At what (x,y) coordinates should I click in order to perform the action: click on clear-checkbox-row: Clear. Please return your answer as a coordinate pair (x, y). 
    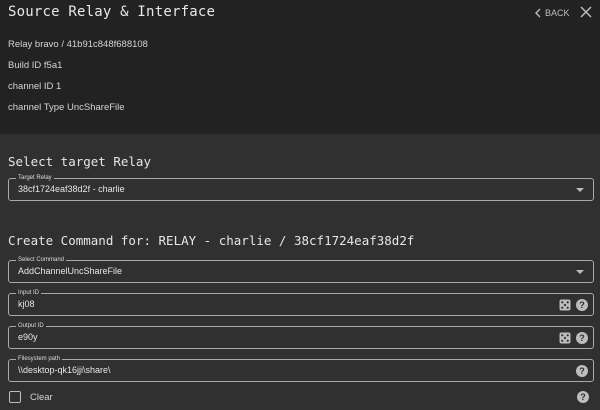
    Looking at the image, I should click on (31, 397).